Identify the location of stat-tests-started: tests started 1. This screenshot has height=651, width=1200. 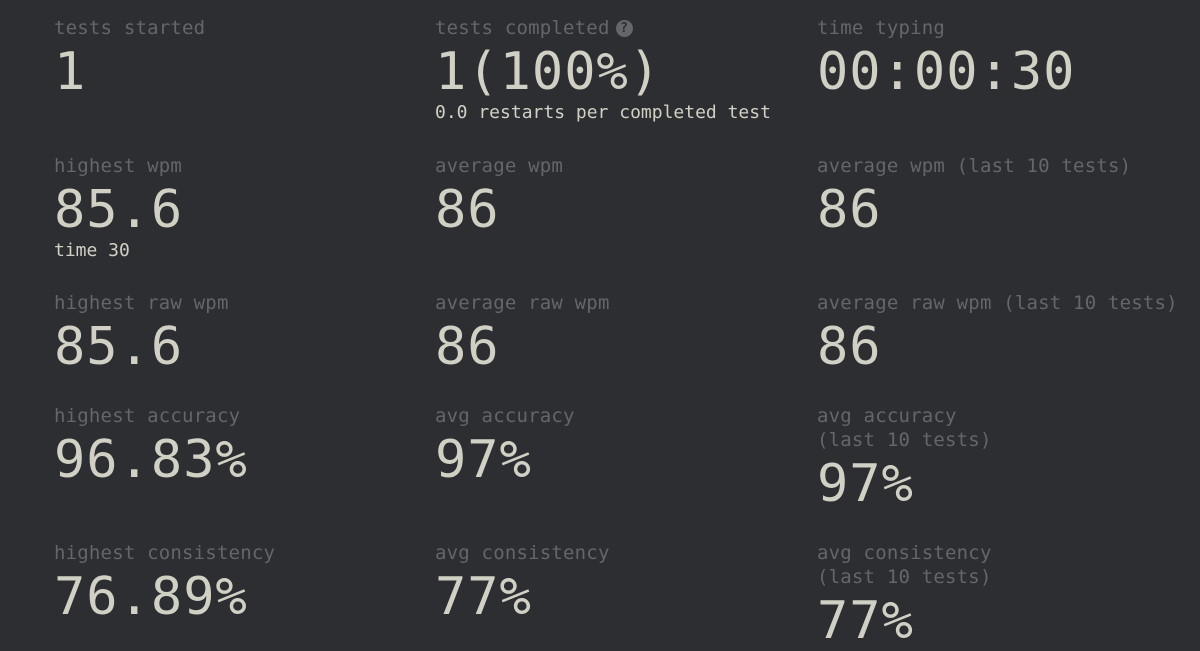
(129, 59).